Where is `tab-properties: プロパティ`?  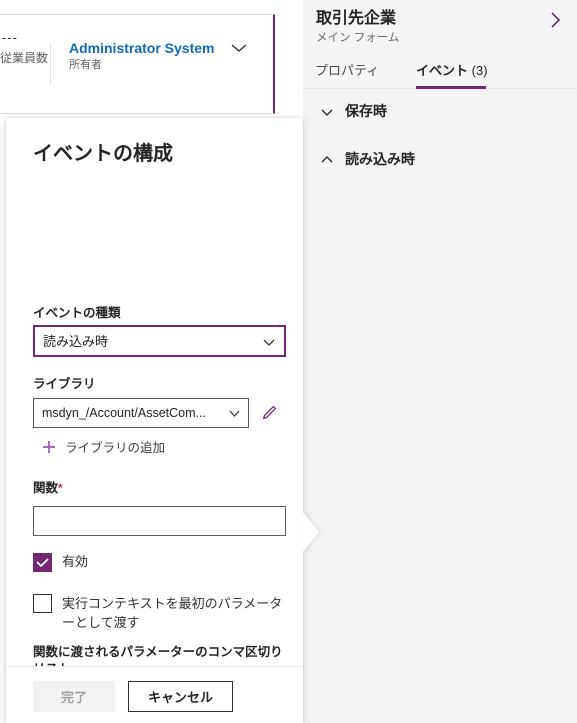
tab-properties: プロパティ is located at coordinates (347, 73).